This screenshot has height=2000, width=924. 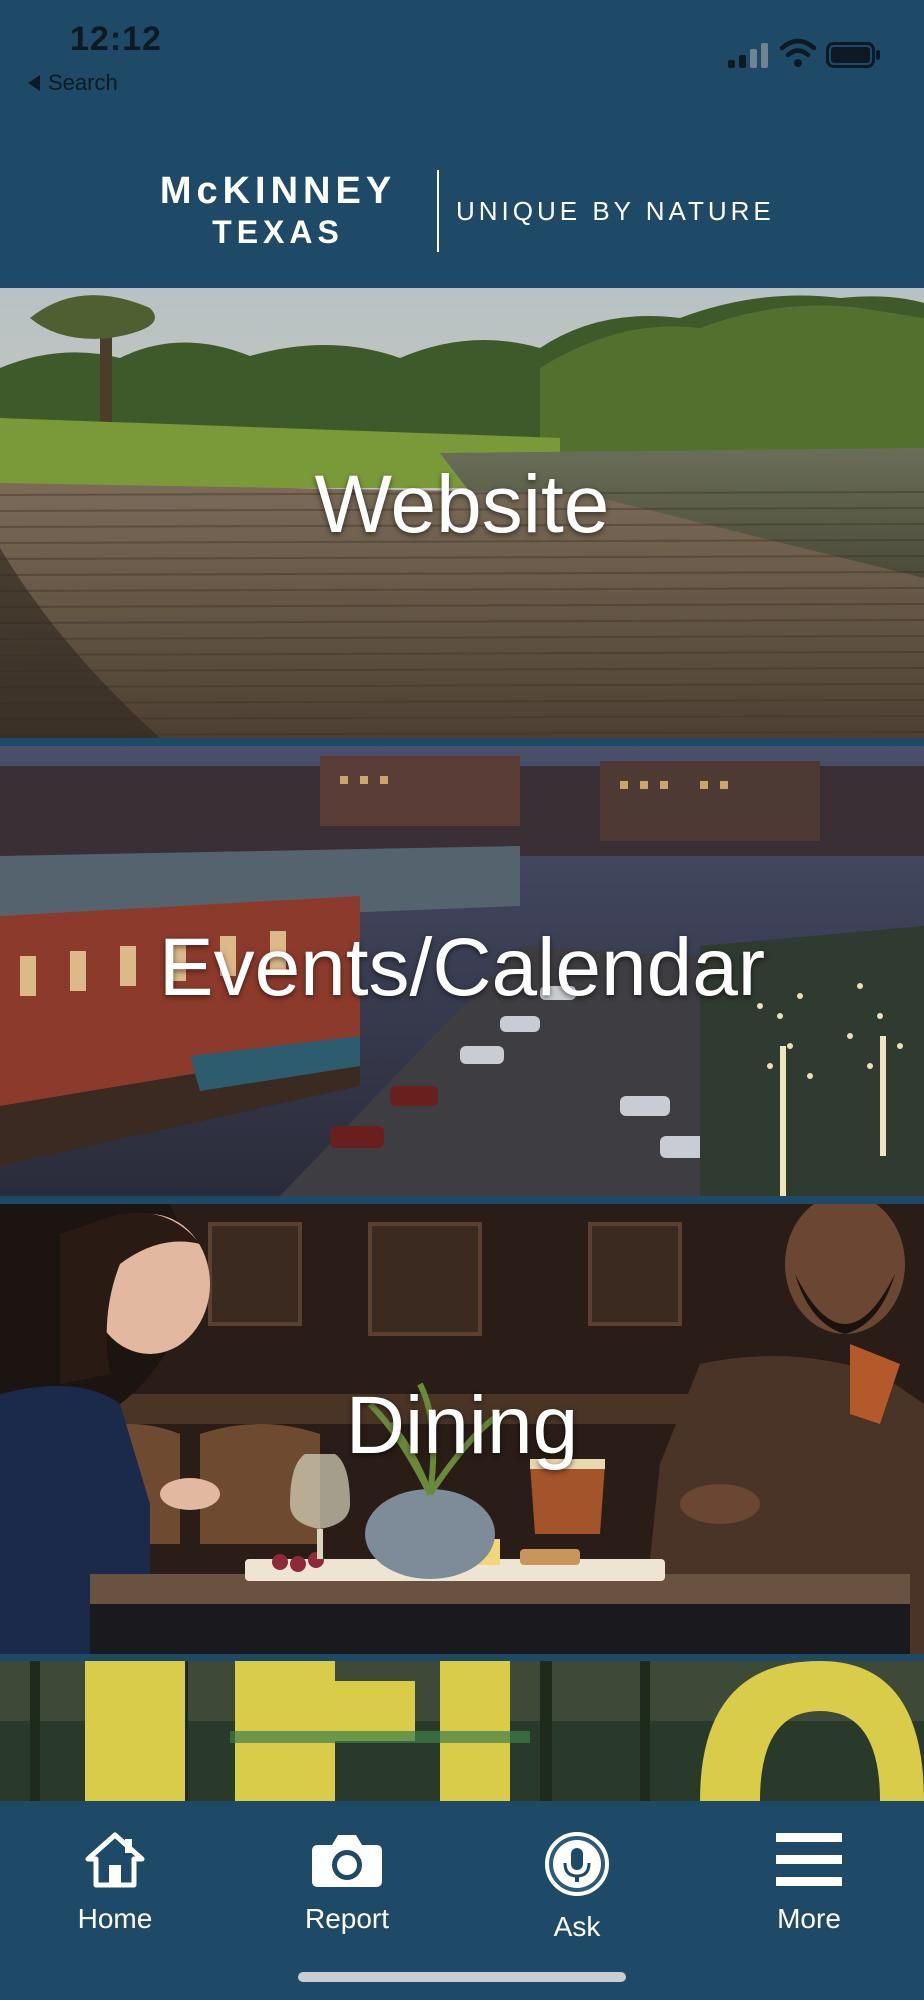 I want to click on microphone-icon, so click(x=577, y=1864).